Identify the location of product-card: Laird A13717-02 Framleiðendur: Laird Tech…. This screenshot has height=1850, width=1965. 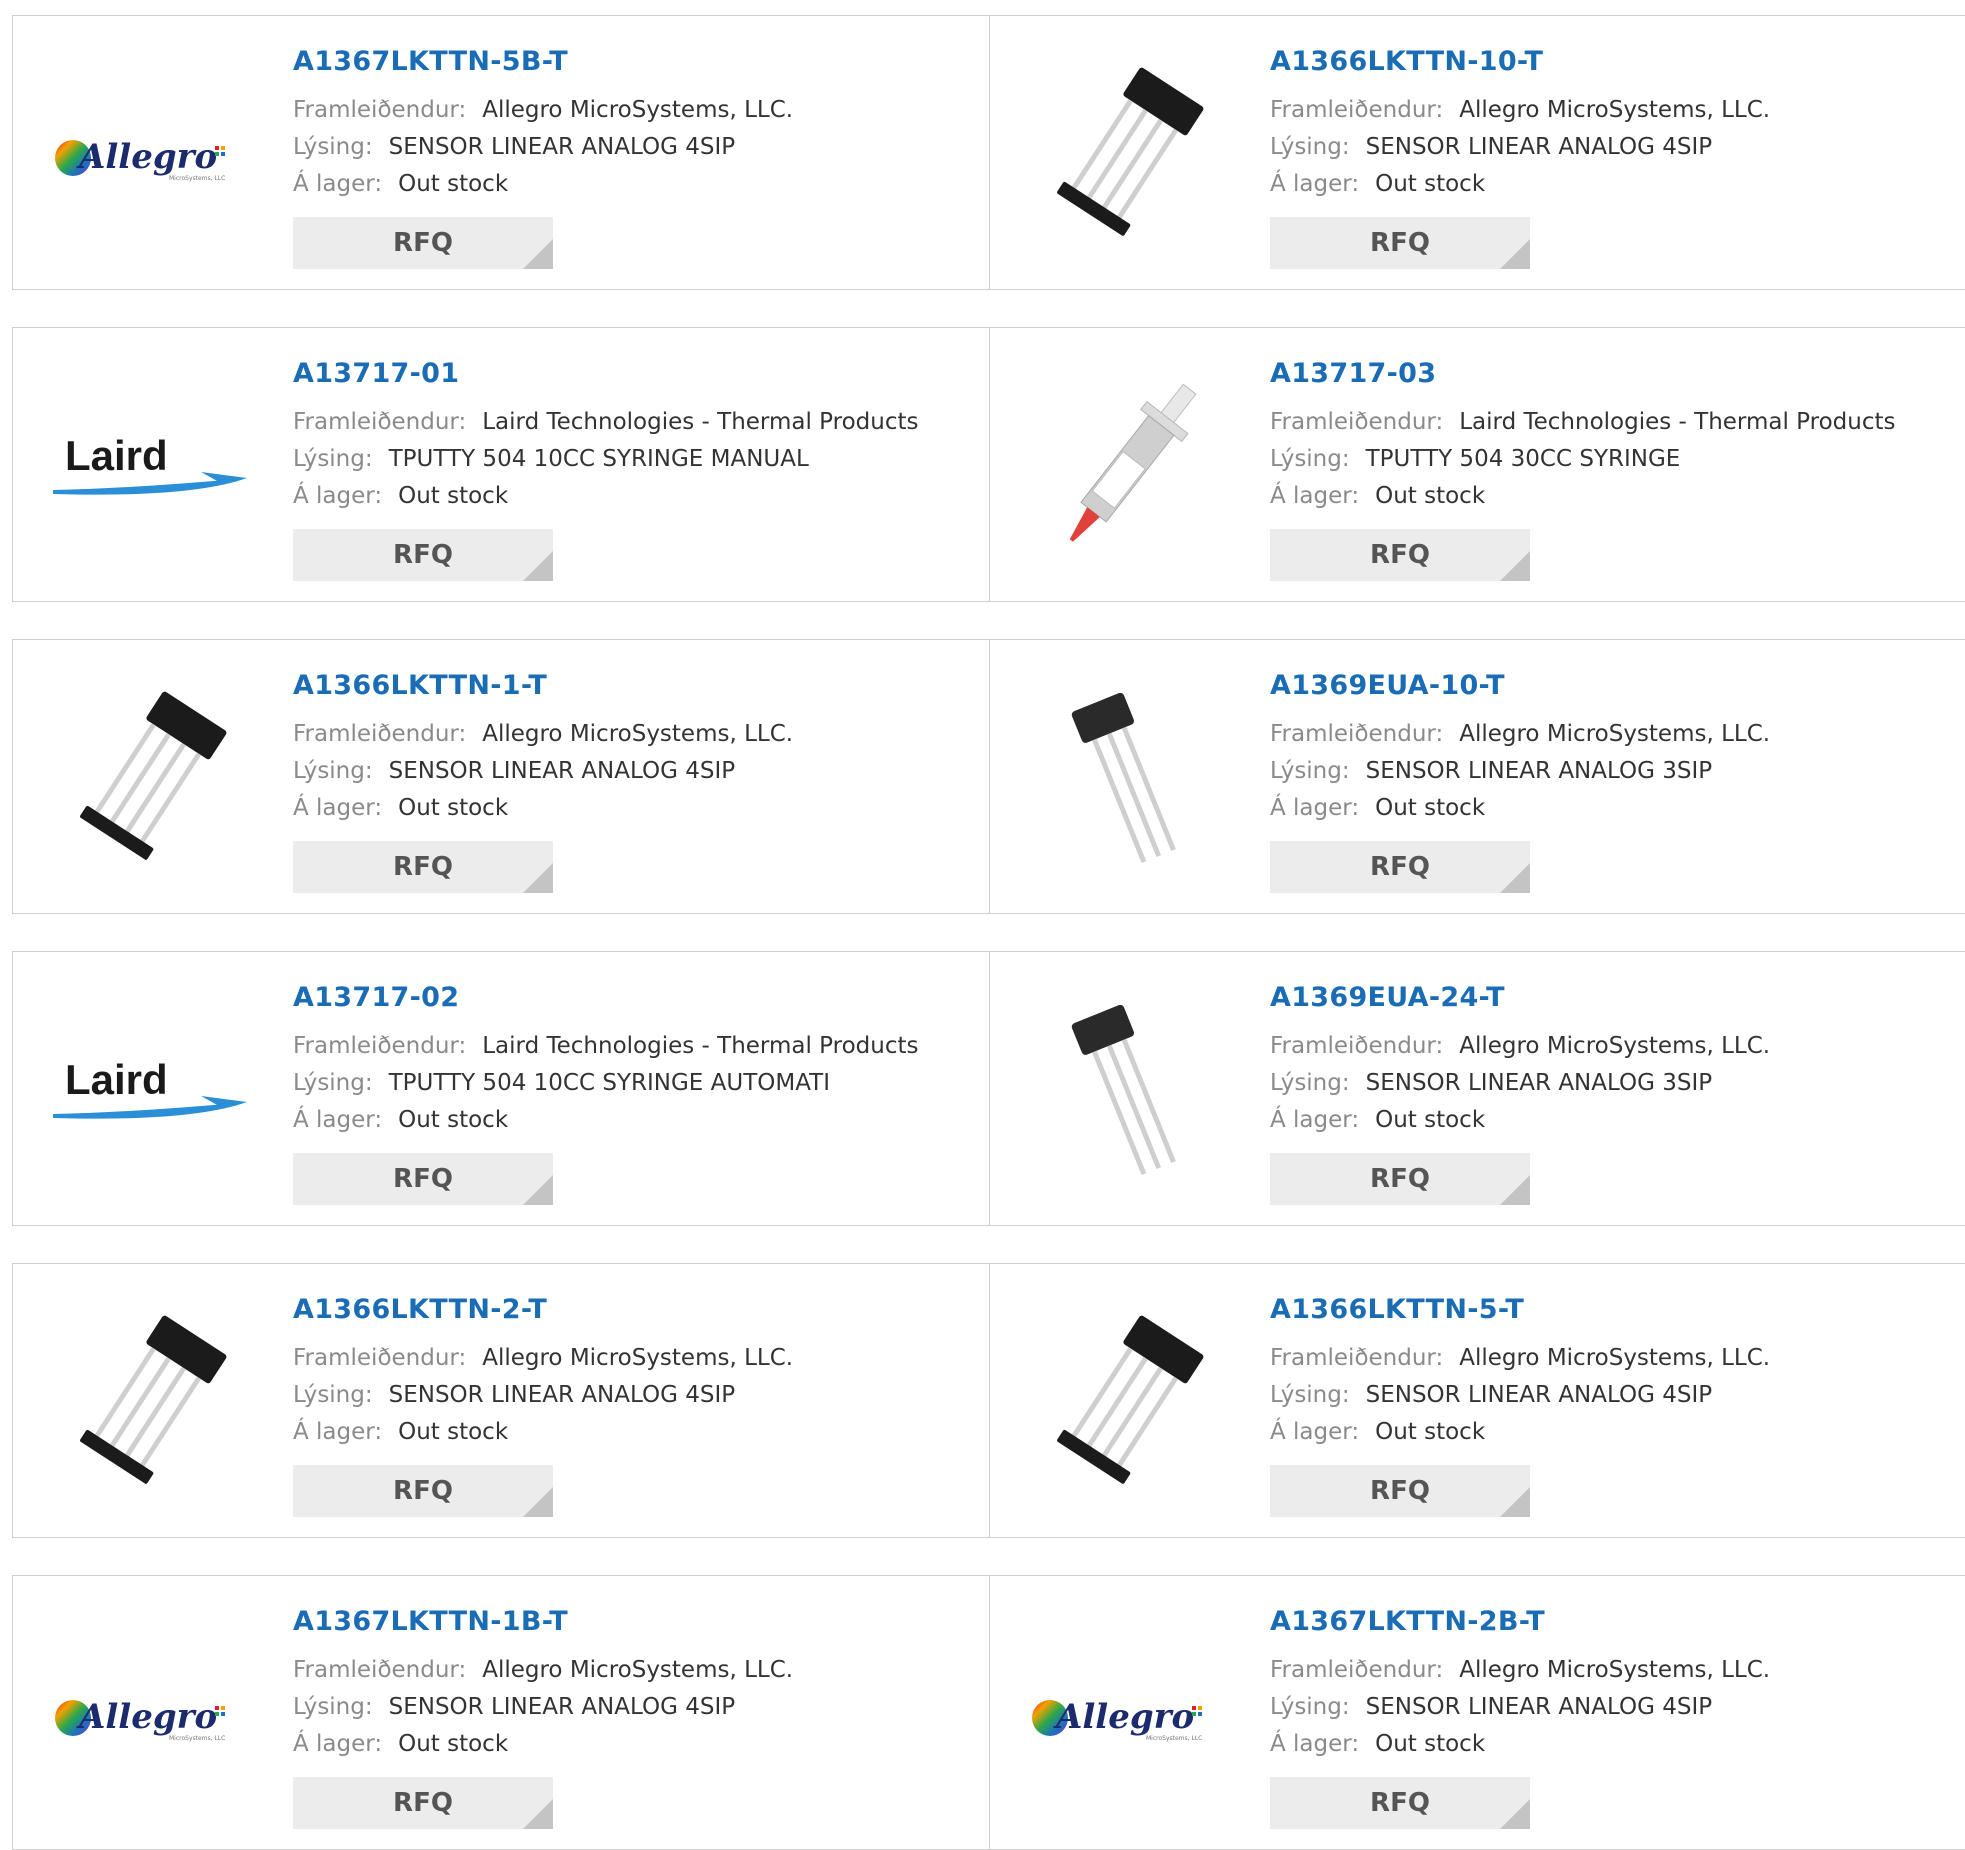
(501, 1088).